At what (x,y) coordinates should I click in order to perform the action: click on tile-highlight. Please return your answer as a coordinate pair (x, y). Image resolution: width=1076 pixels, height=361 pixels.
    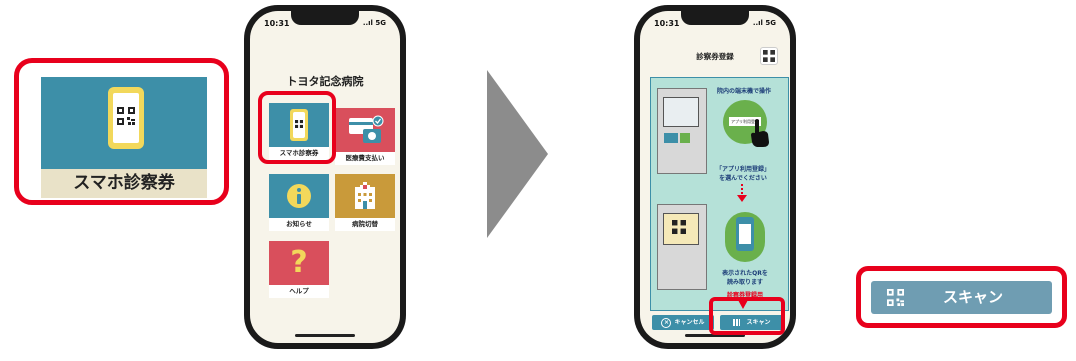
    Looking at the image, I should click on (297, 127).